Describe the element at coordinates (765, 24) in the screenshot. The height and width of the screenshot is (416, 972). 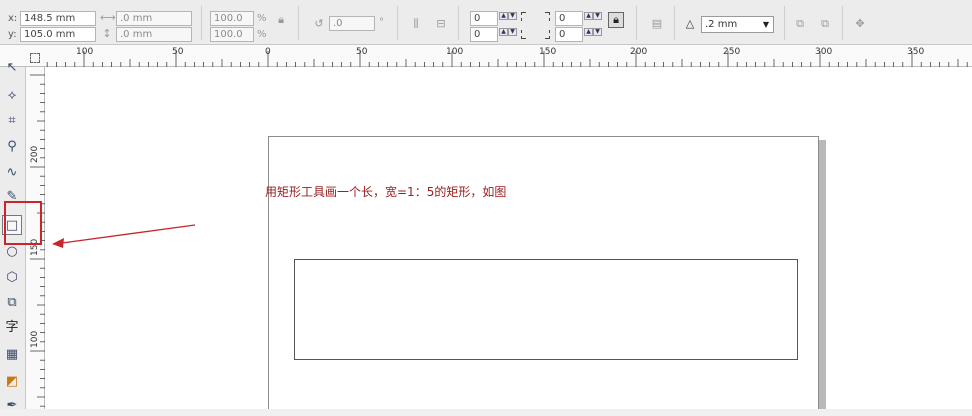
I see `chevron-down-icon: ▼` at that location.